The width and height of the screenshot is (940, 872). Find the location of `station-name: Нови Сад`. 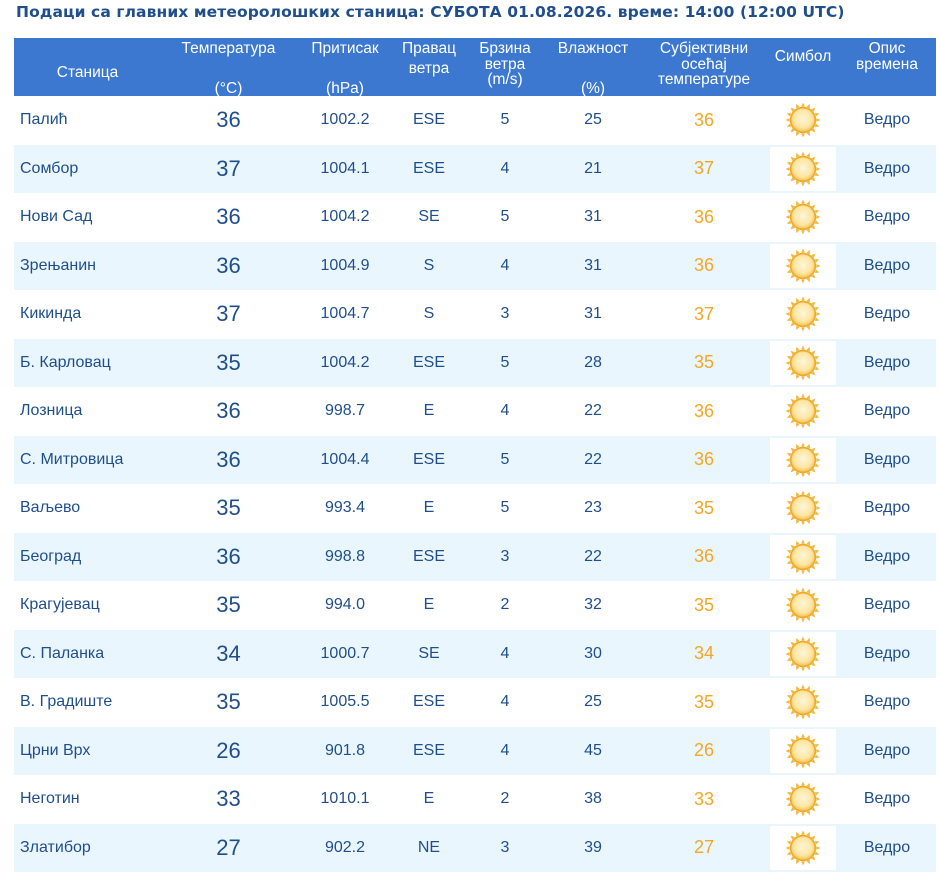

station-name: Нови Сад is located at coordinates (56, 217).